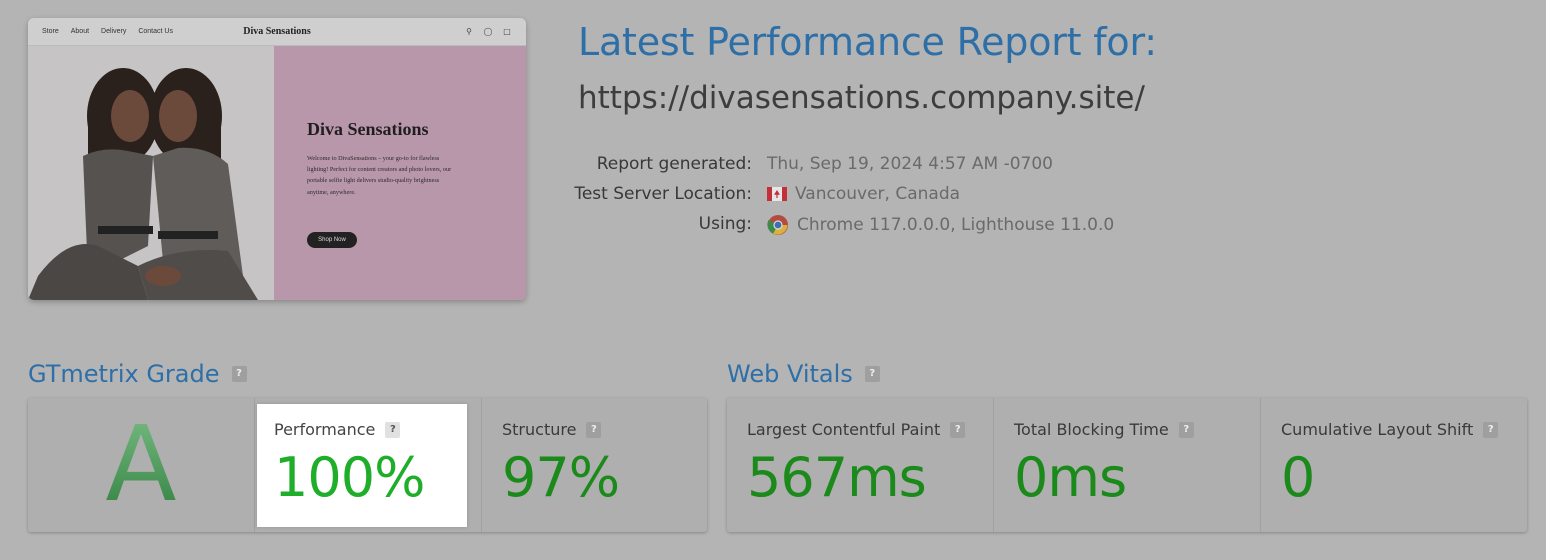 This screenshot has width=1546, height=560. What do you see at coordinates (488, 31) in the screenshot?
I see `account-icon: ◯` at bounding box center [488, 31].